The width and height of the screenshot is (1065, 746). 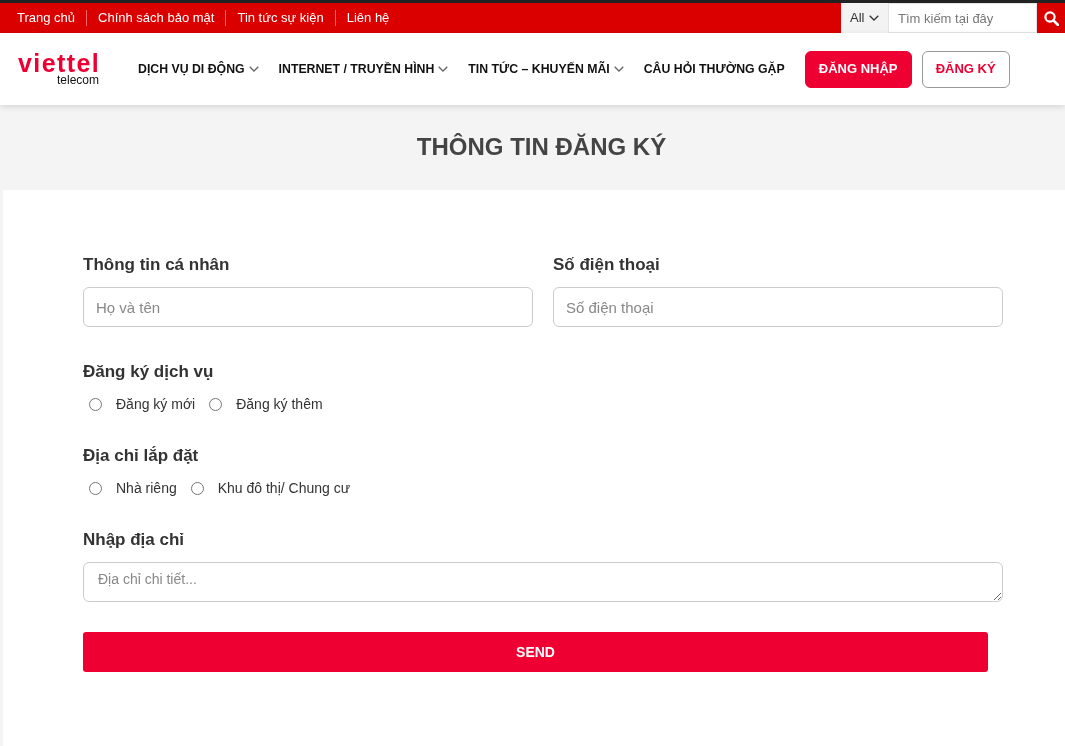 I want to click on field-label: Số điện thoại, so click(x=607, y=265).